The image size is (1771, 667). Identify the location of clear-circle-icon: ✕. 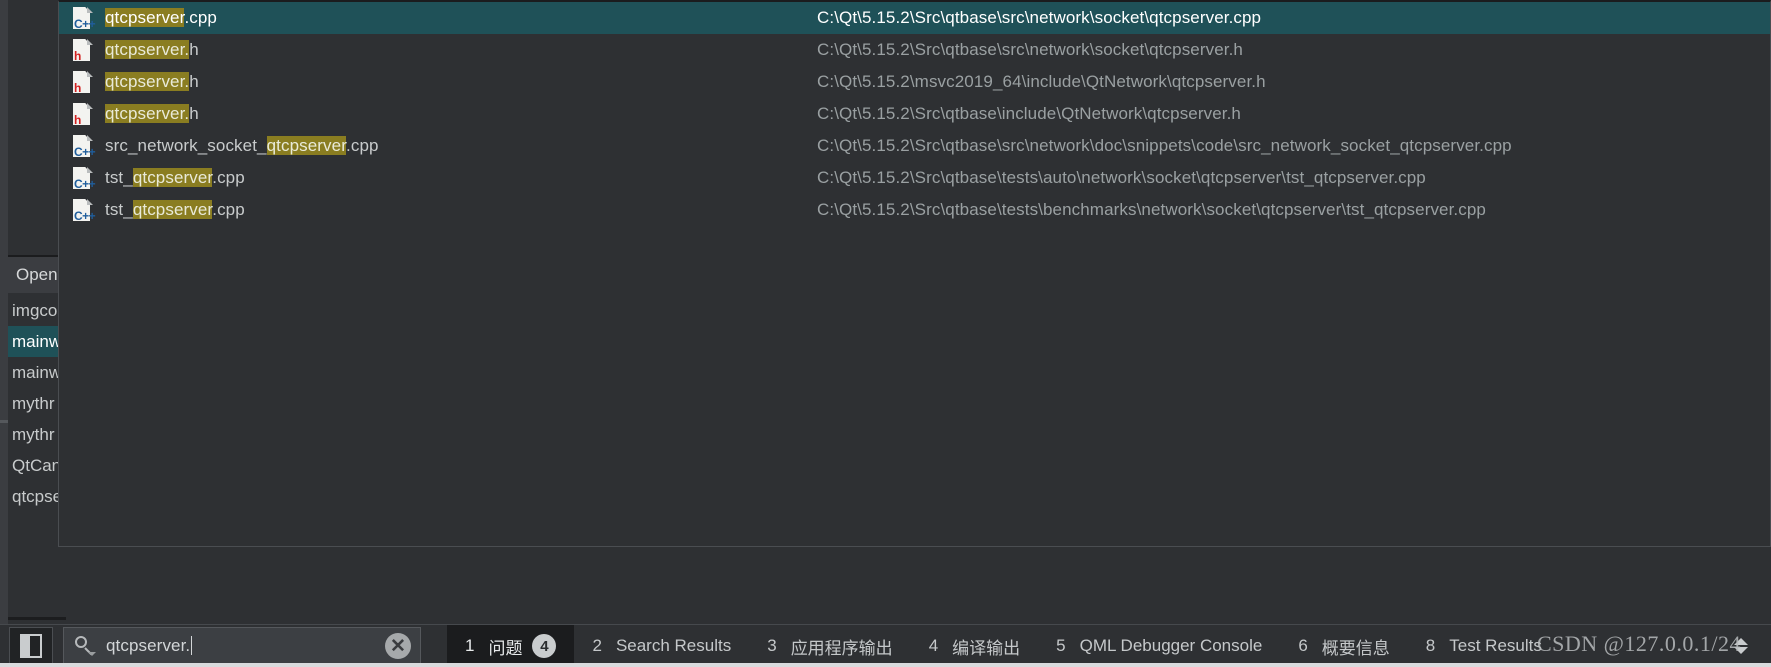
(398, 646).